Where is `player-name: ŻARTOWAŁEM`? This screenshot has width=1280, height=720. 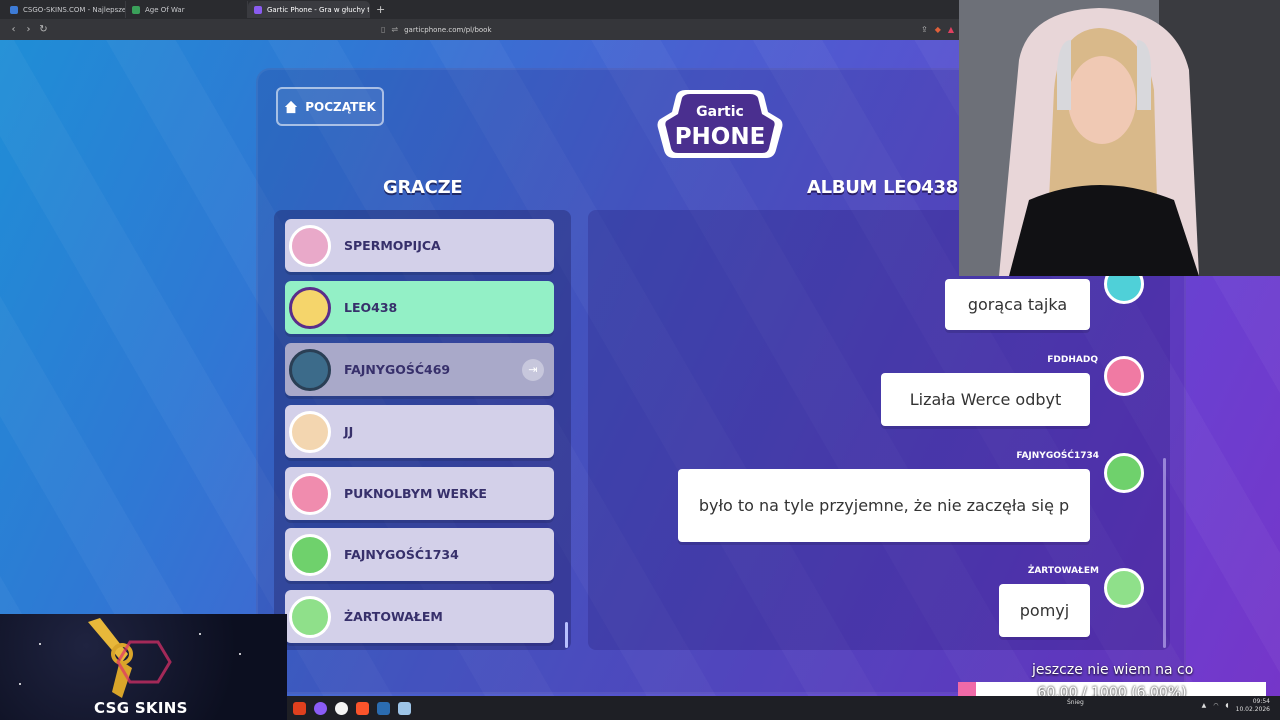 player-name: ŻARTOWAŁEM is located at coordinates (393, 616).